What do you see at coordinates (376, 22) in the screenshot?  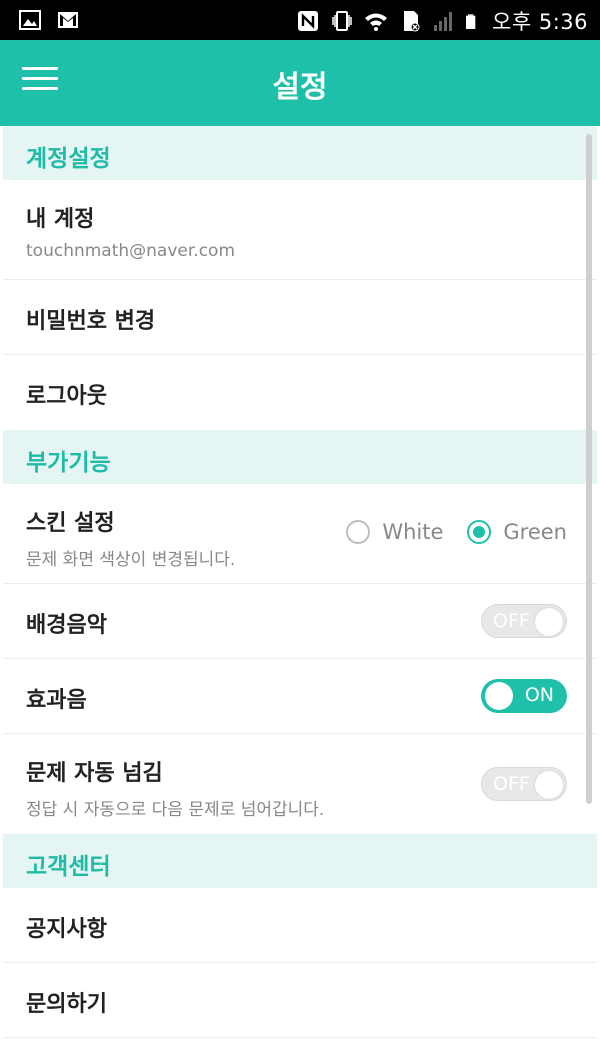 I see `wifi-icon` at bounding box center [376, 22].